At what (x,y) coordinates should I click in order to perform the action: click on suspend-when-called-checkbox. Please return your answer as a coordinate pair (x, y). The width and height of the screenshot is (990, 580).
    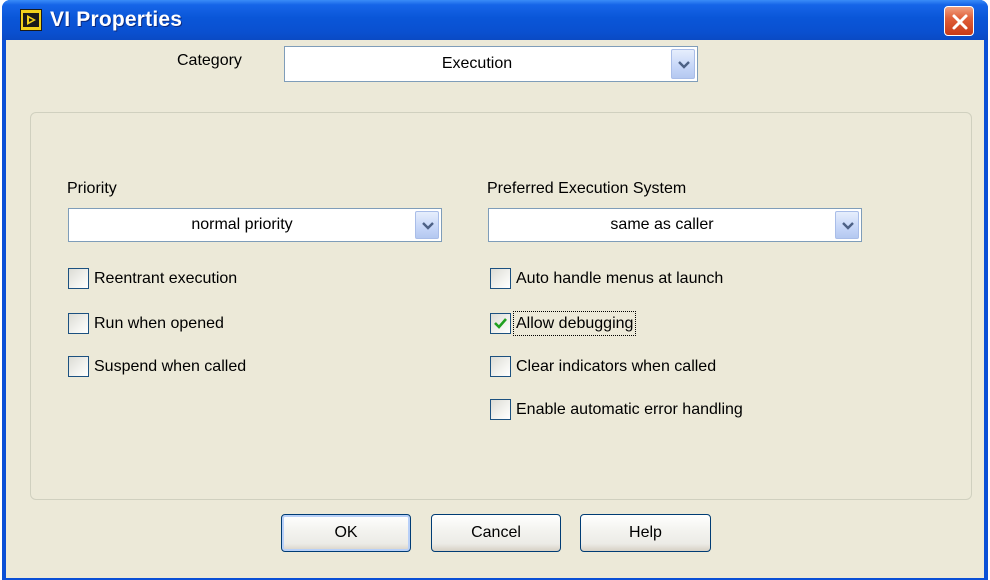
    Looking at the image, I should click on (78, 366).